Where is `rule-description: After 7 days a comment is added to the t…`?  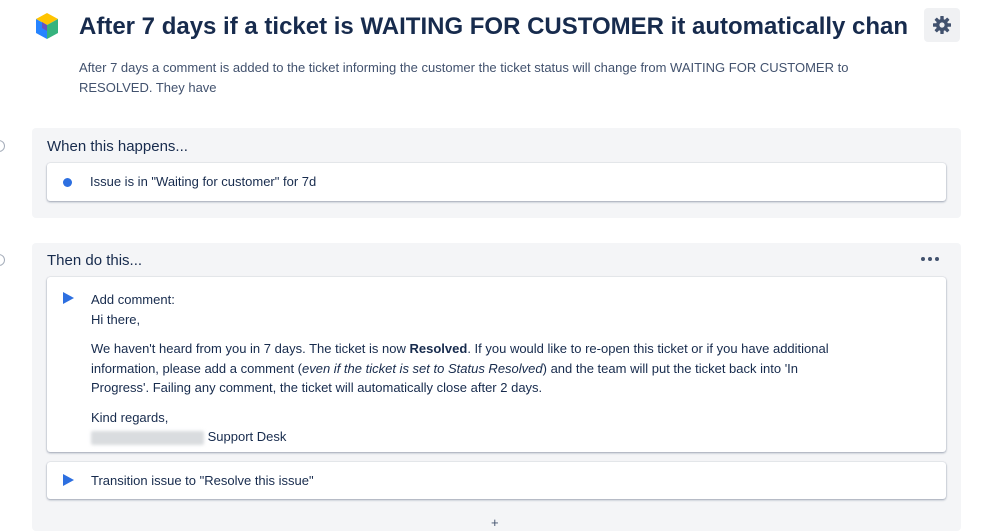
rule-description: After 7 days a comment is added to the t… is located at coordinates (464, 77).